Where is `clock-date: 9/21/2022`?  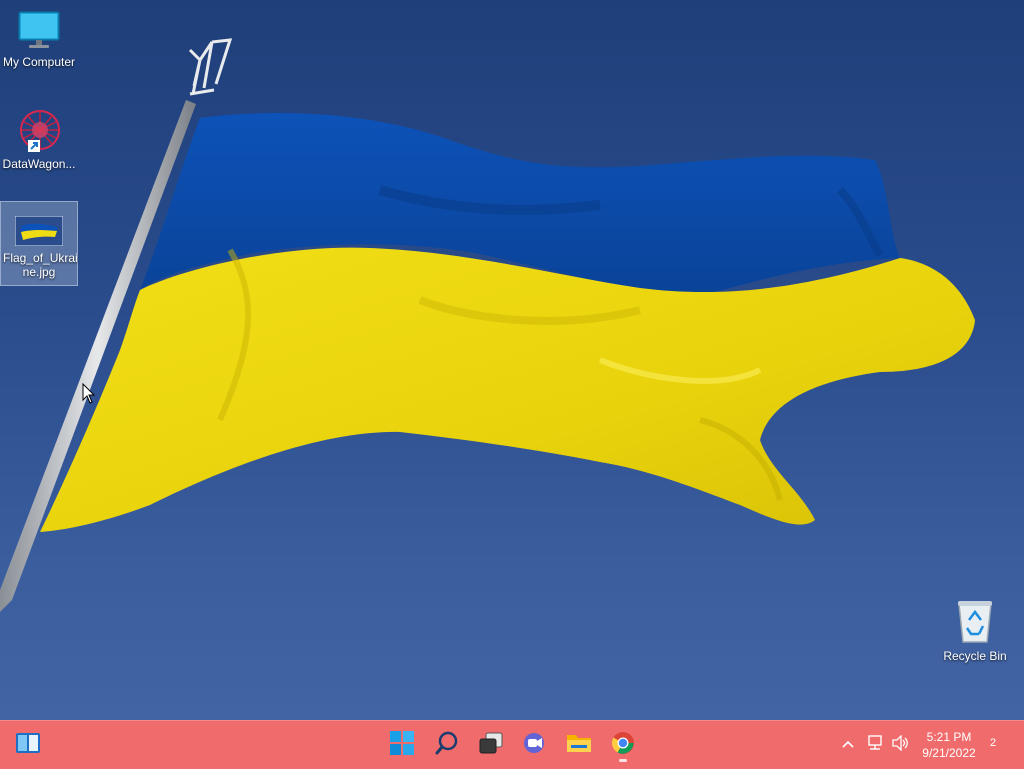 clock-date: 9/21/2022 is located at coordinates (949, 753).